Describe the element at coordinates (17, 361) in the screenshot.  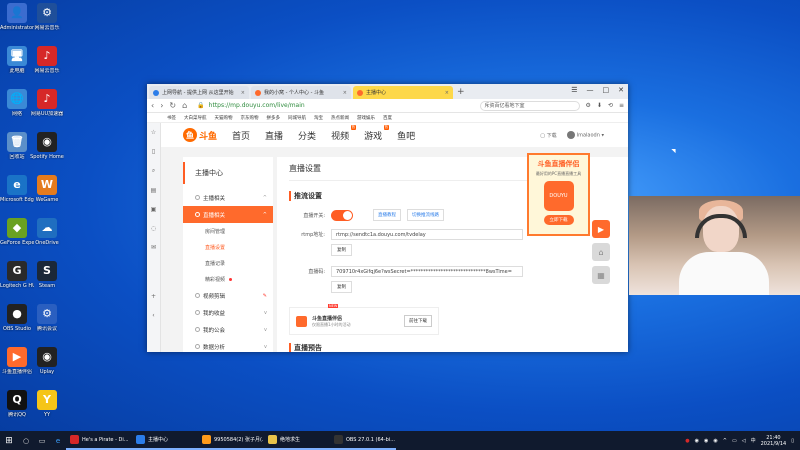
I see `desktop-icon: ▶ 斗鱼直播伴侣` at that location.